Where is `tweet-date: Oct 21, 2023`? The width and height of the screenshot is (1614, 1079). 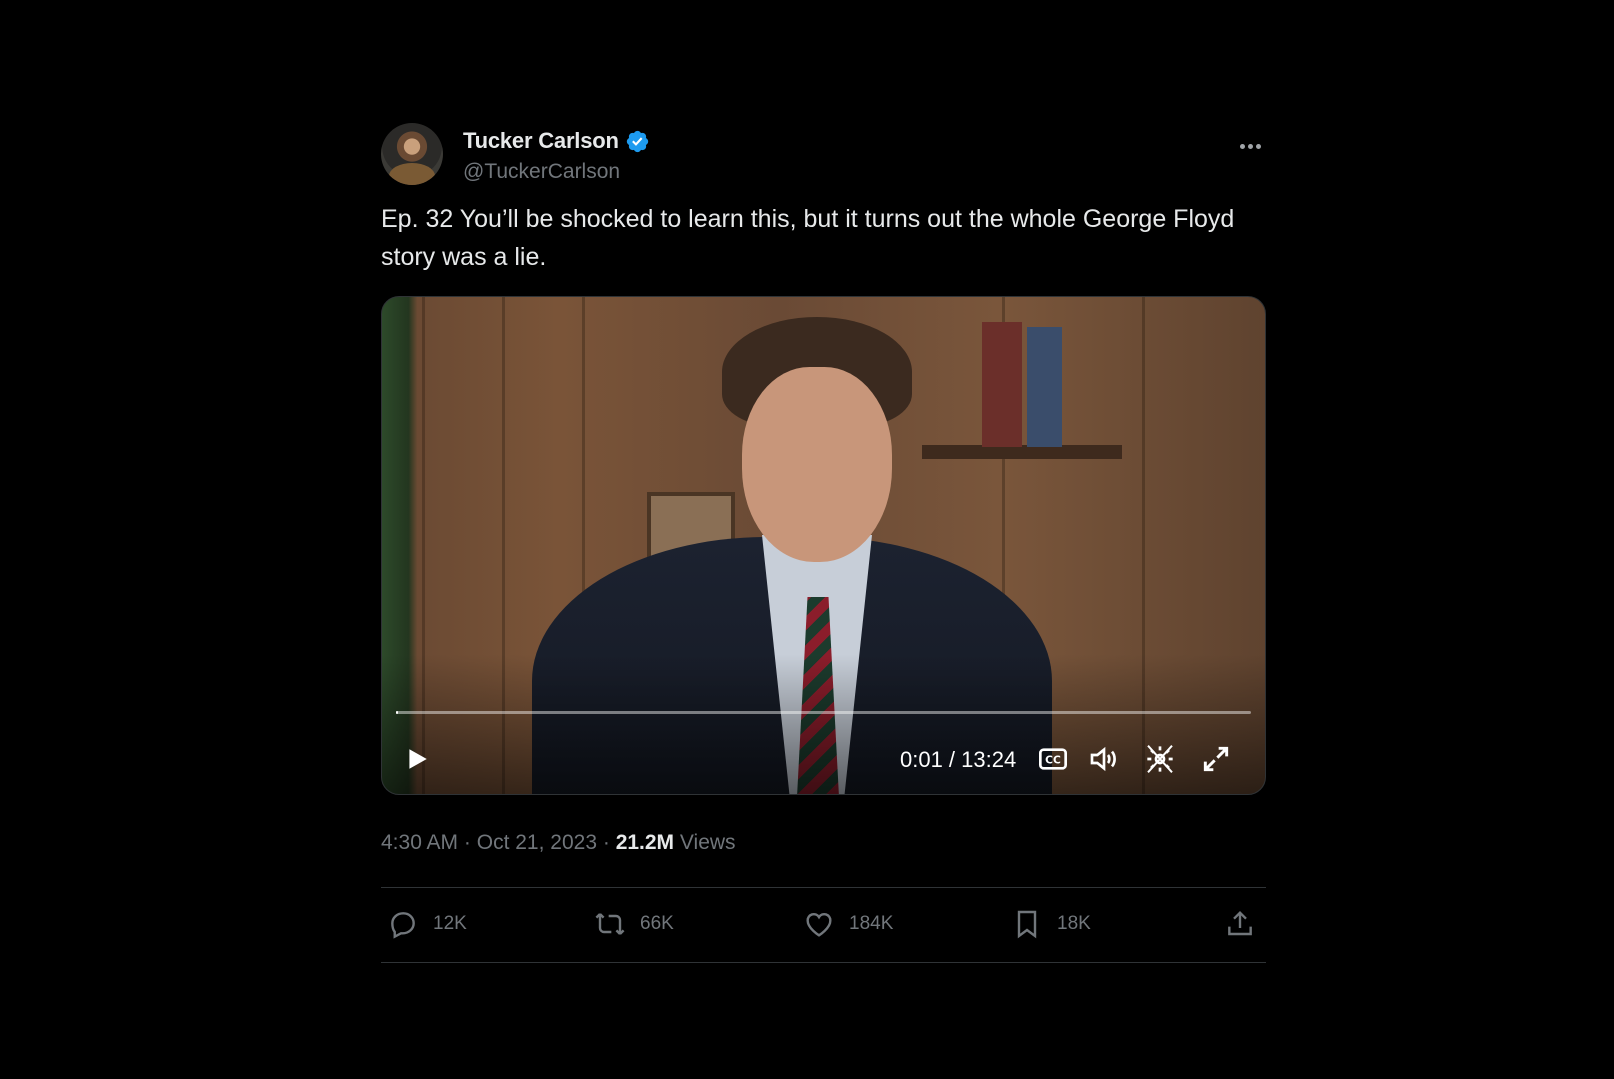 tweet-date: Oct 21, 2023 is located at coordinates (537, 842).